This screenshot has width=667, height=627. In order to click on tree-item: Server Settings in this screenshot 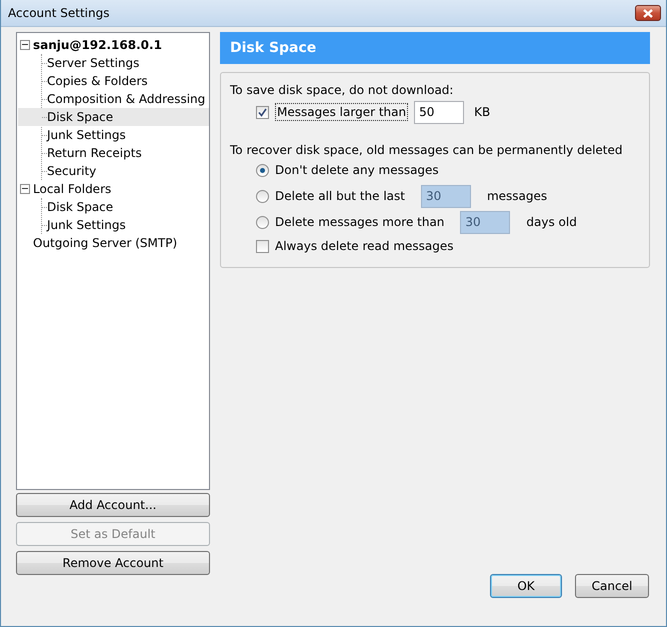, I will do `click(113, 63)`.